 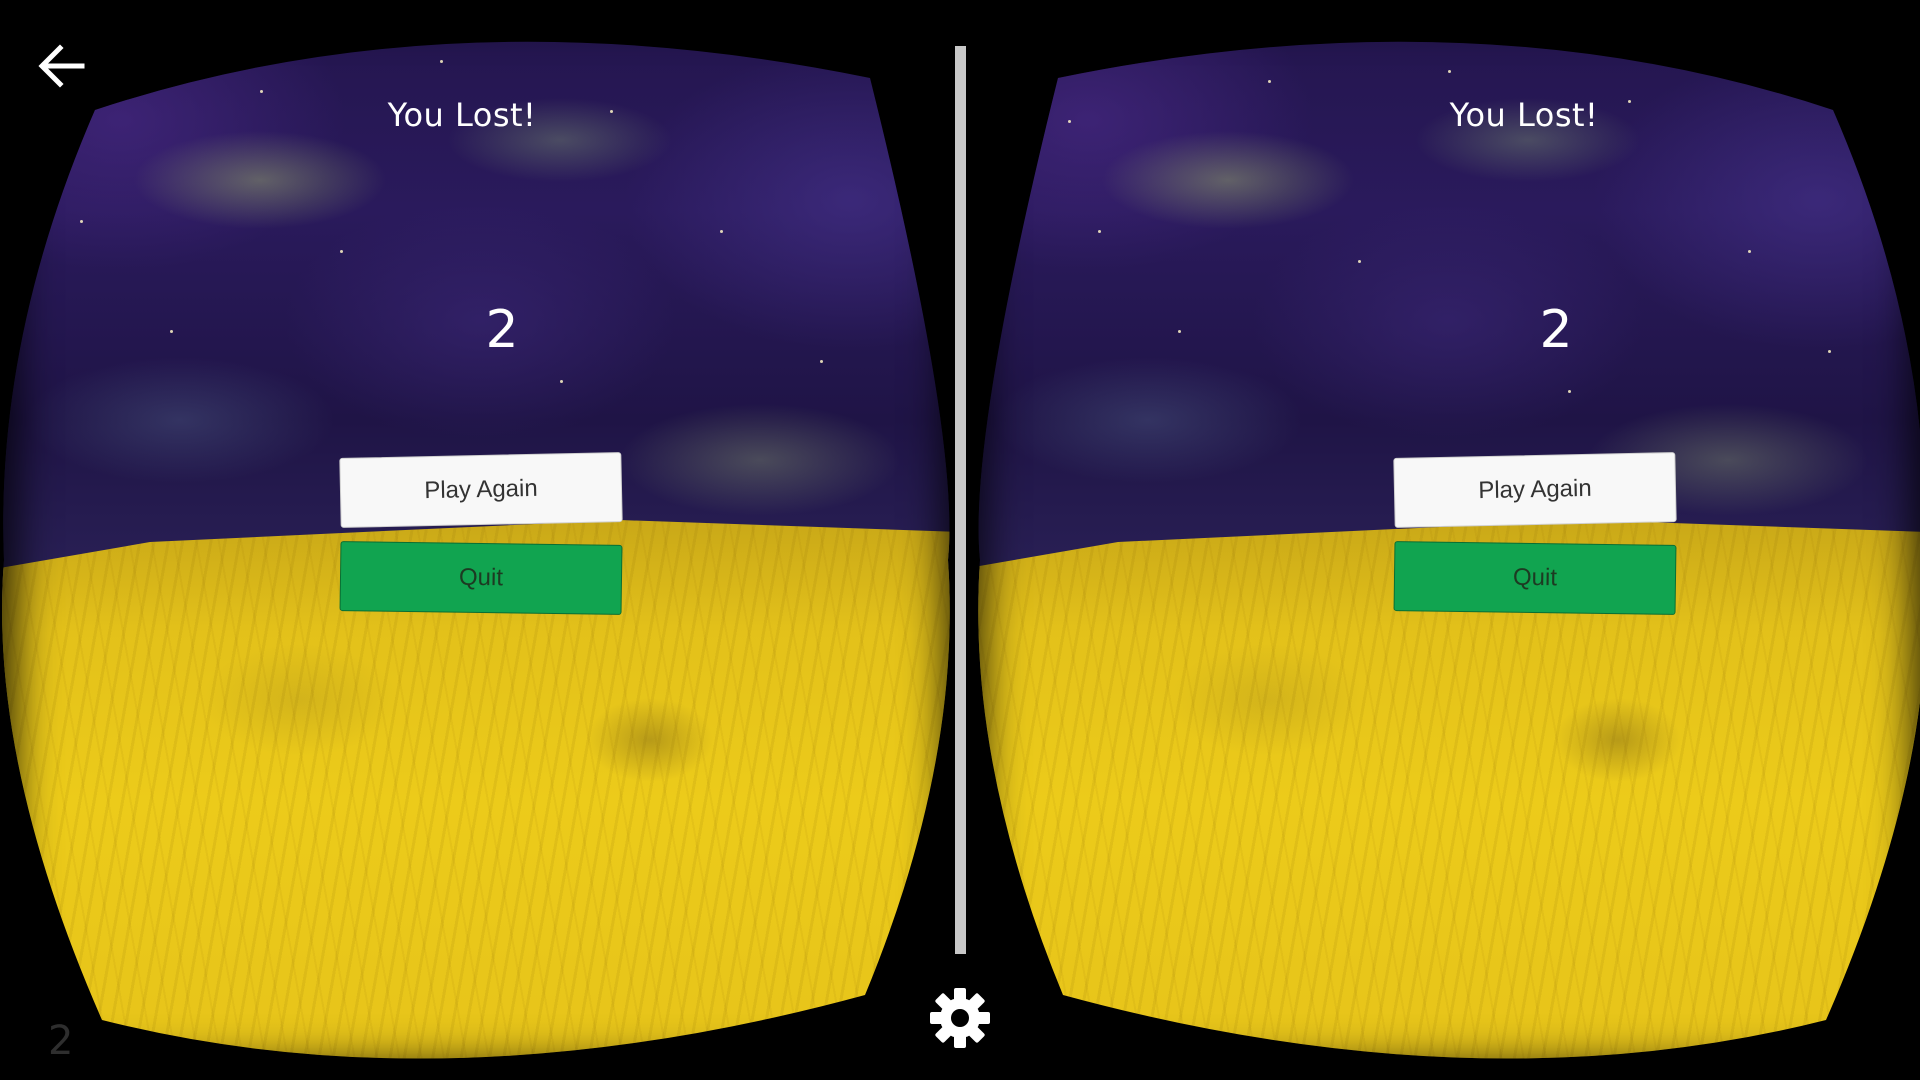 I want to click on back-arrow-icon, so click(x=61, y=66).